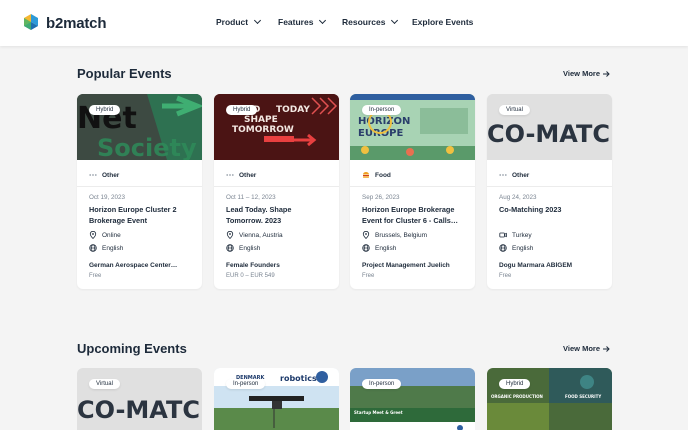 Image resolution: width=688 pixels, height=430 pixels. Describe the element at coordinates (251, 197) in the screenshot. I see `event-date: Oct 11 – 12, 2023` at that location.